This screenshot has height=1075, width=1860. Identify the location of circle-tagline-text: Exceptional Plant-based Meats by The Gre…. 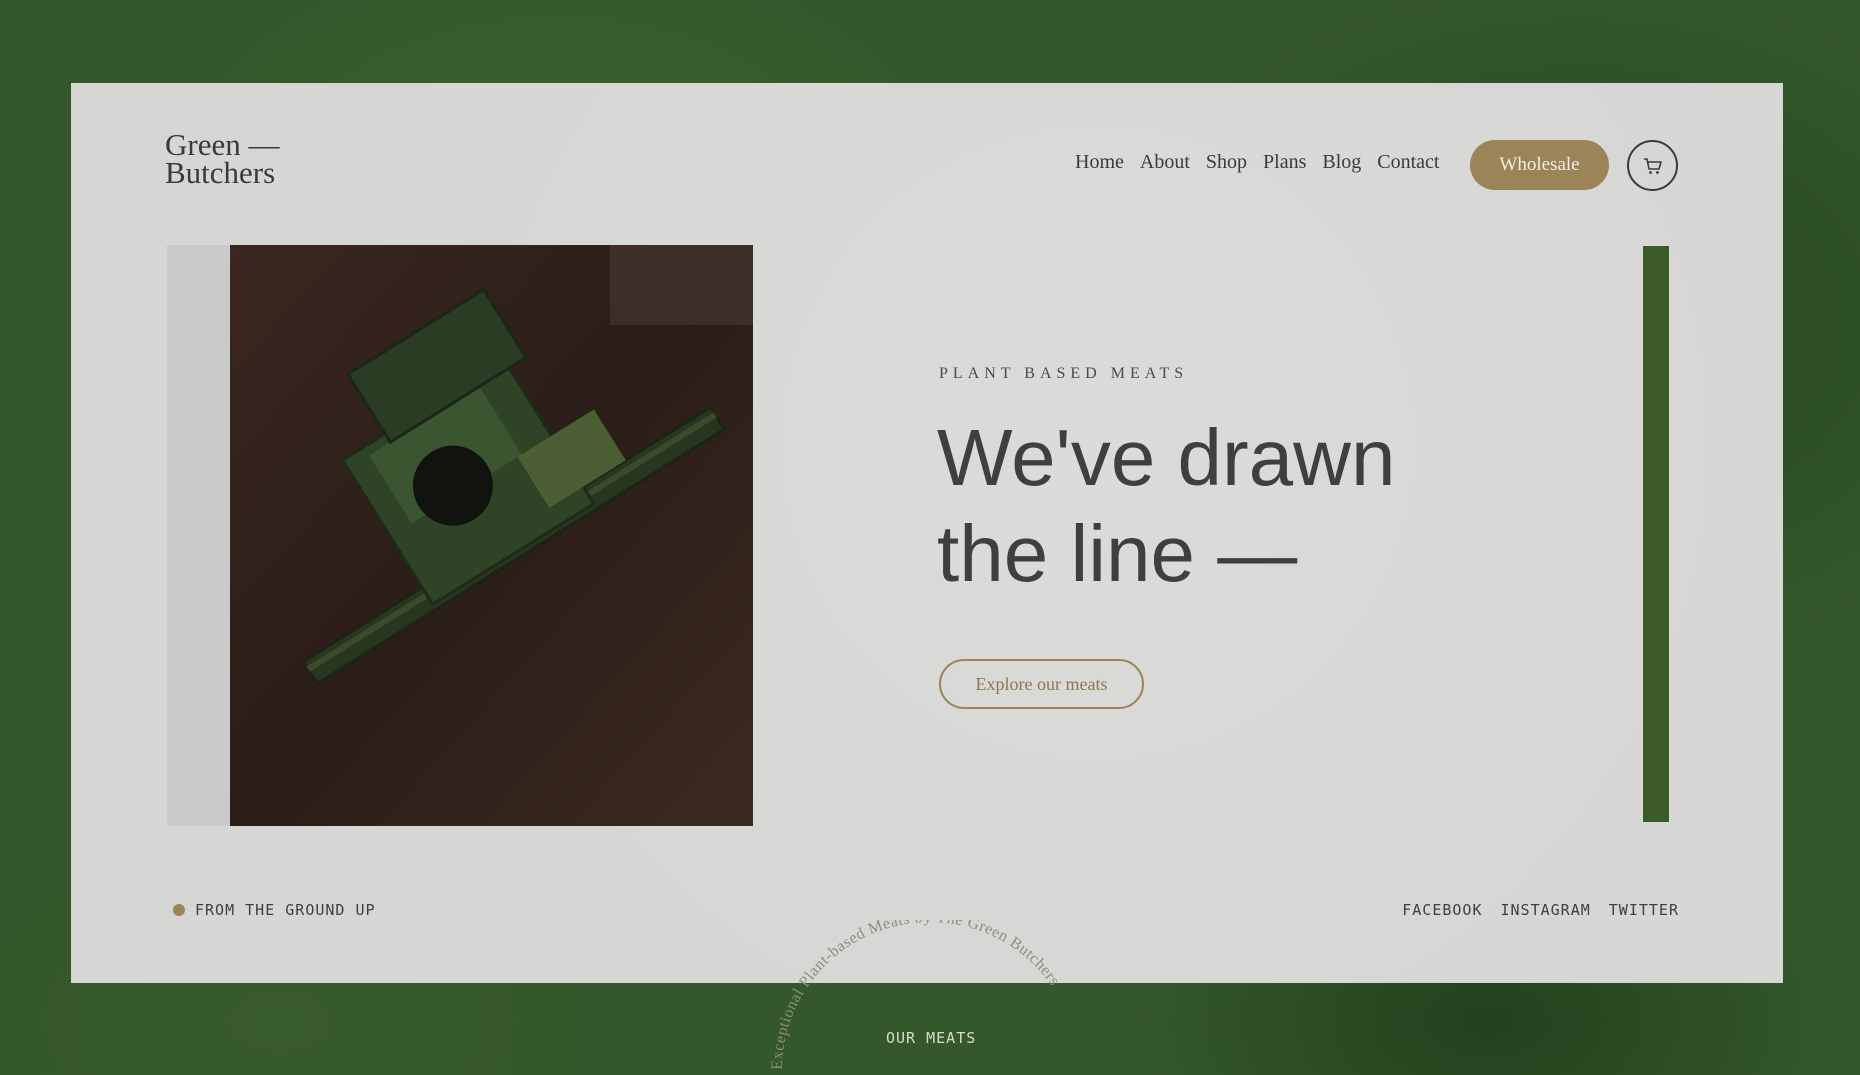
(916, 995).